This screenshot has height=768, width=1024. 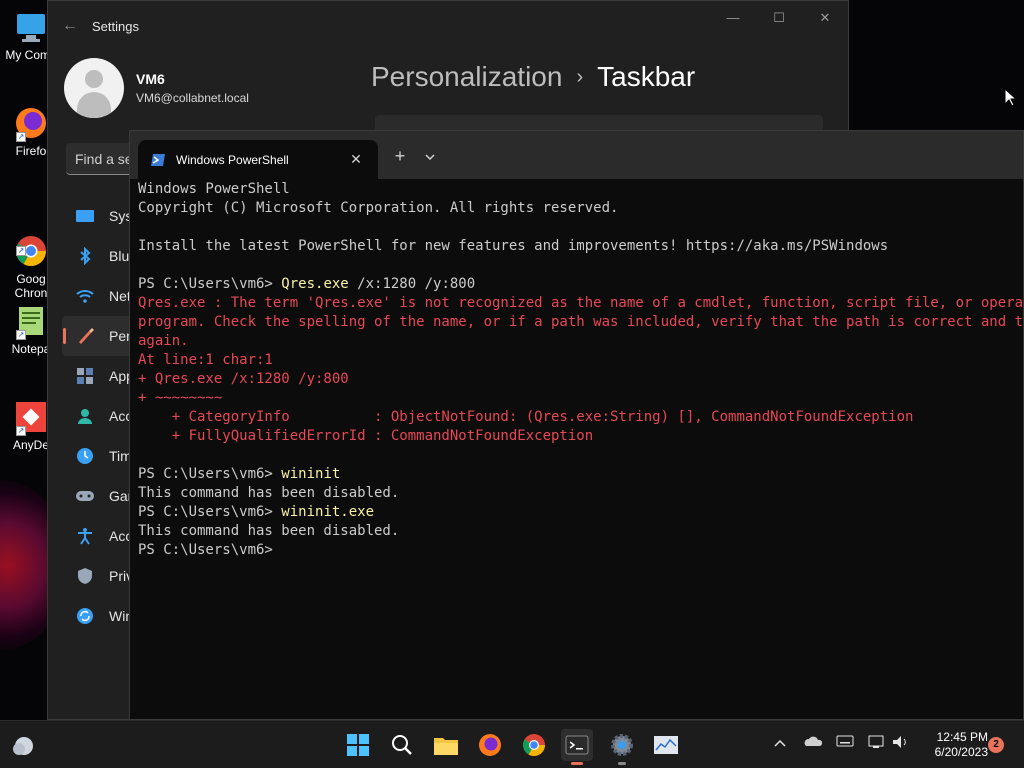 What do you see at coordinates (580, 550) in the screenshot?
I see `prompt-line: PS C:\Users\vm6>` at bounding box center [580, 550].